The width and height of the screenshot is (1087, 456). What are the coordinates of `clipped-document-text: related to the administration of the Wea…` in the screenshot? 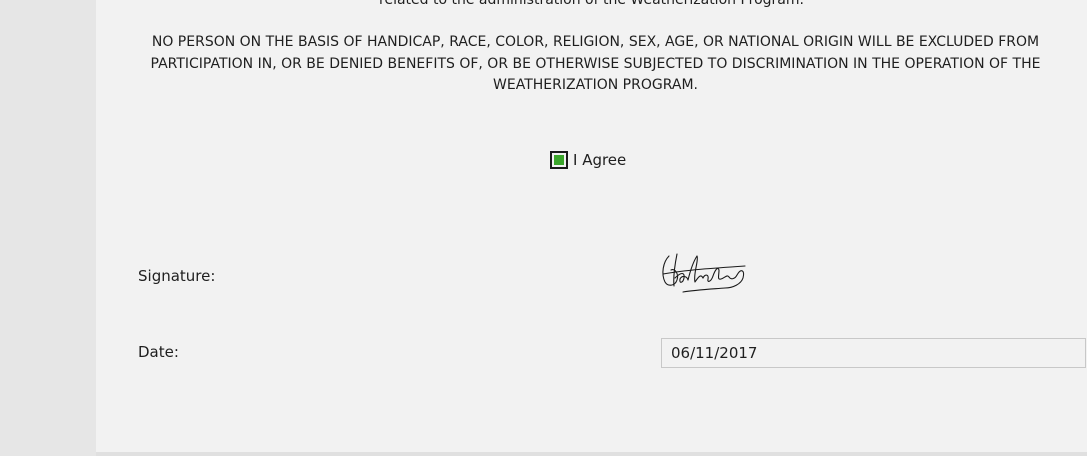 It's located at (591, 4).